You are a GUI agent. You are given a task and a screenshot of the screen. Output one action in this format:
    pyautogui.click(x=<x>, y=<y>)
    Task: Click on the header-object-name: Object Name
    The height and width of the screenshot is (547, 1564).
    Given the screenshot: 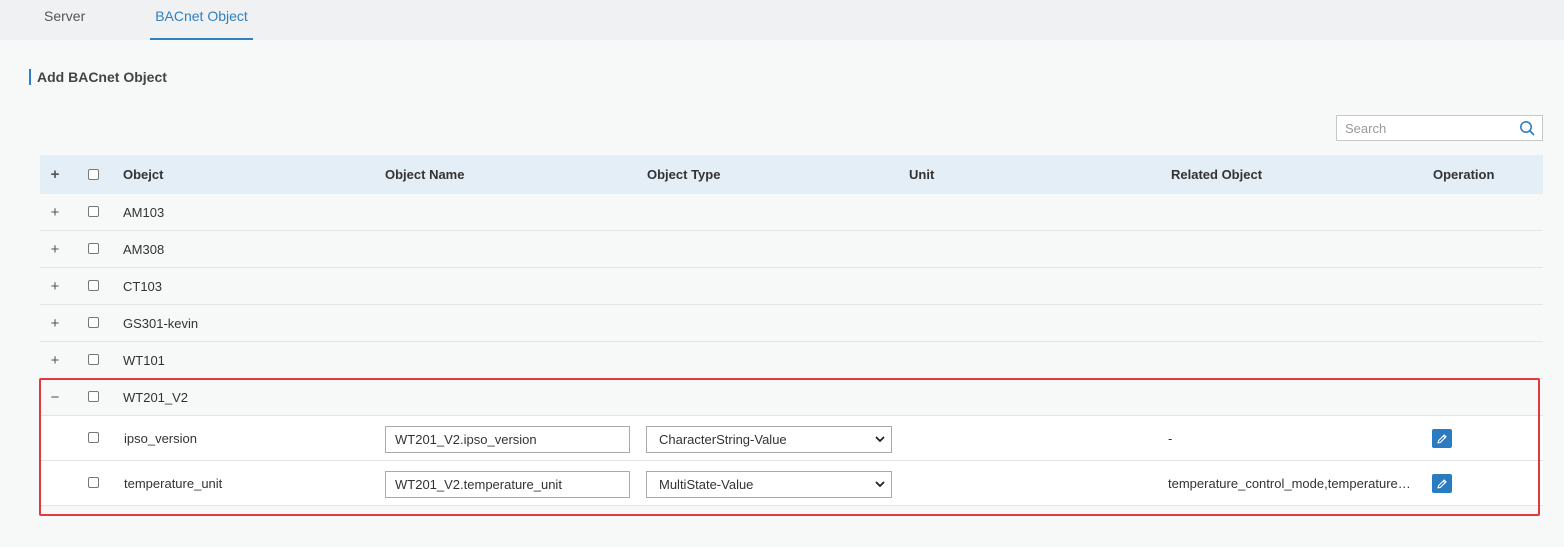 What is the action you would take?
    pyautogui.click(x=425, y=174)
    